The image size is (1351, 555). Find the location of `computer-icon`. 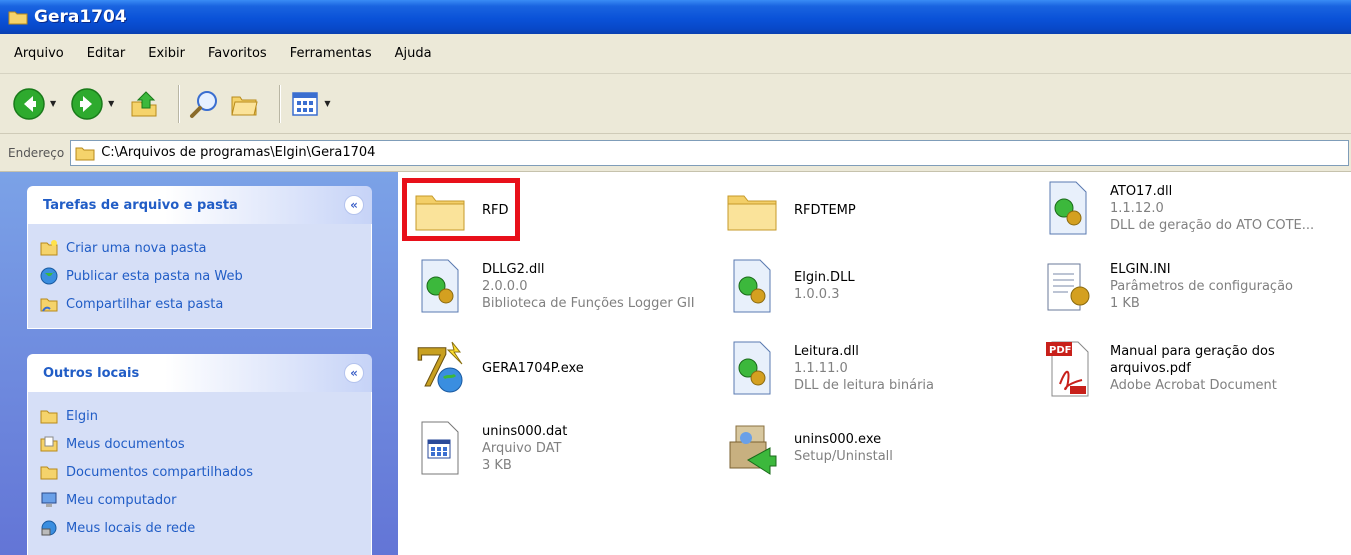

computer-icon is located at coordinates (49, 499).